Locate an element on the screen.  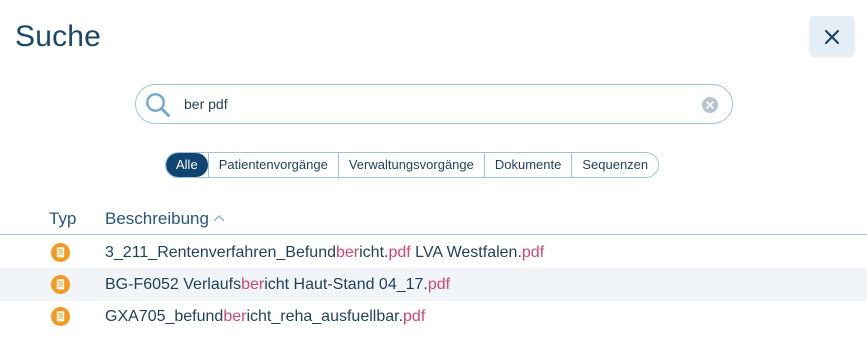
clear-x-icon is located at coordinates (710, 105).